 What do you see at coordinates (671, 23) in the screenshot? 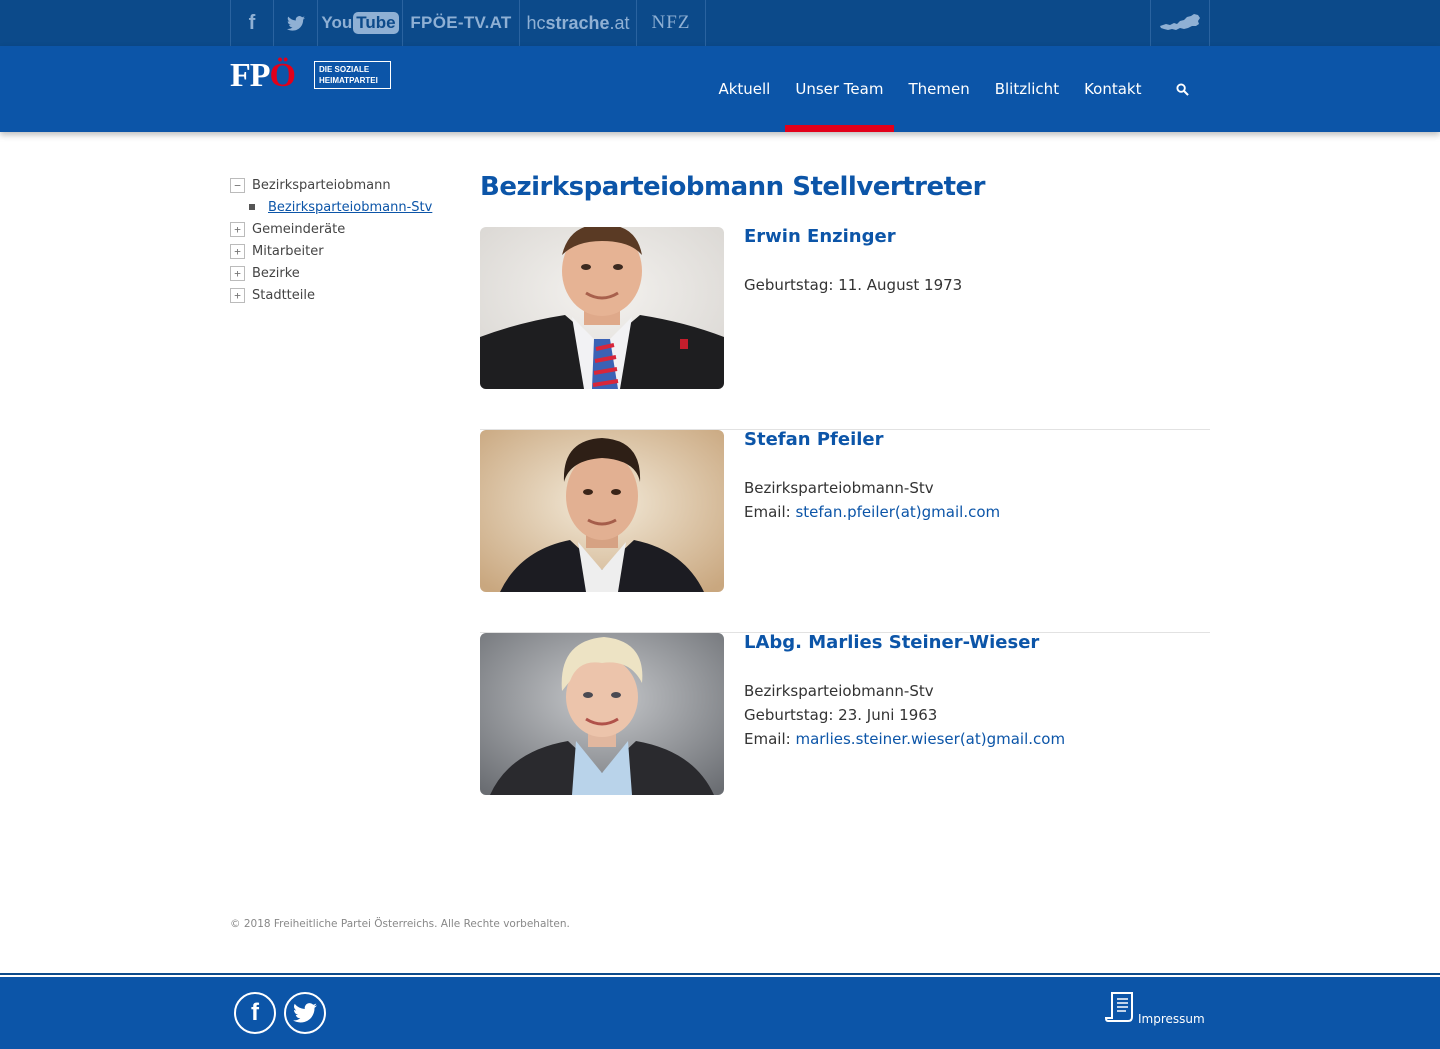
I see `nfz-link: NFZ` at bounding box center [671, 23].